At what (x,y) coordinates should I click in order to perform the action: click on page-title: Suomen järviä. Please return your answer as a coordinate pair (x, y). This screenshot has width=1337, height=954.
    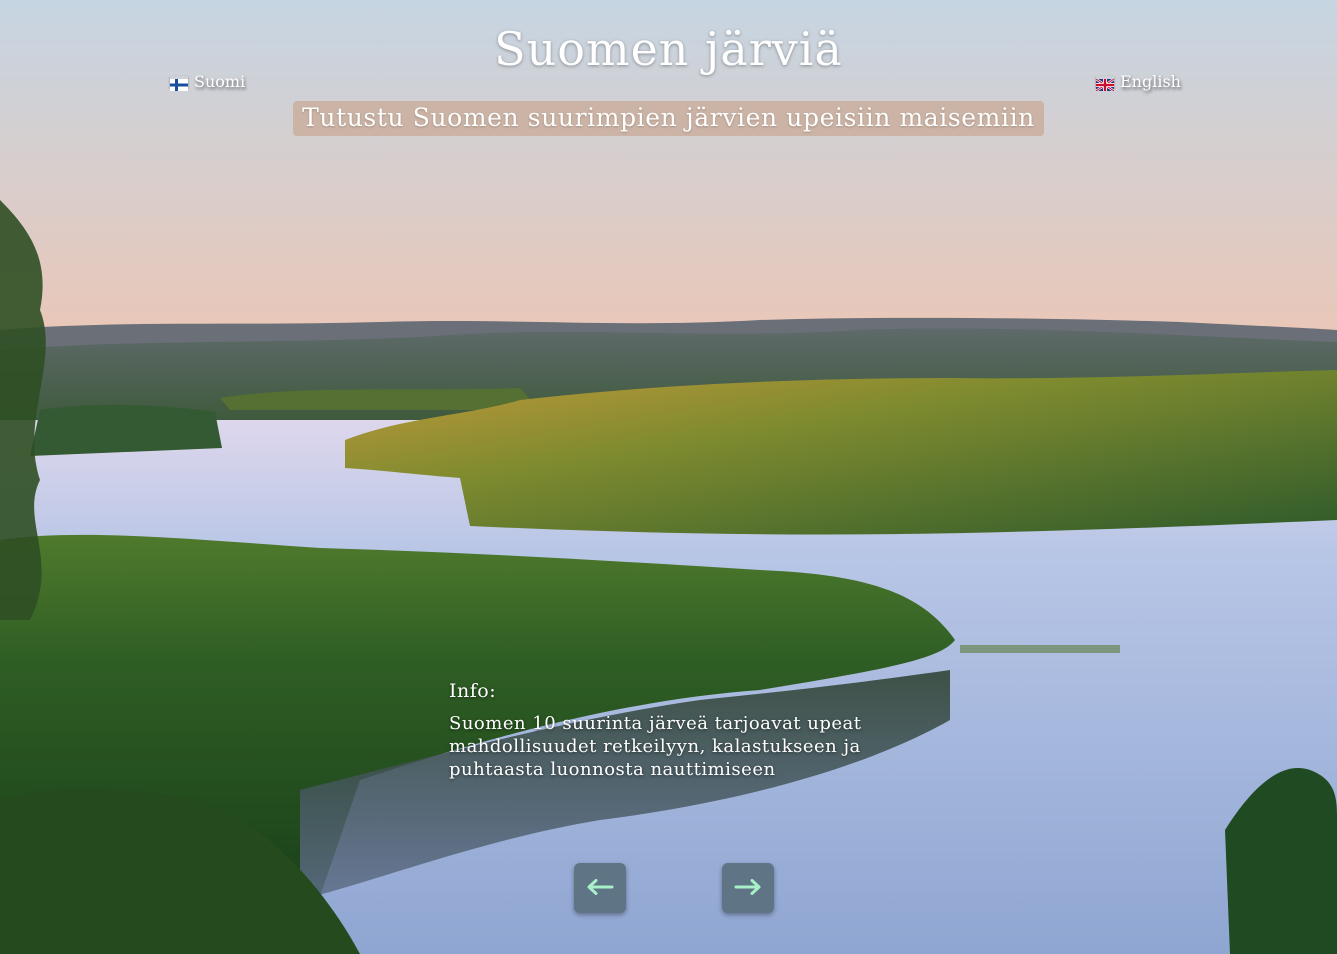
    Looking at the image, I should click on (668, 49).